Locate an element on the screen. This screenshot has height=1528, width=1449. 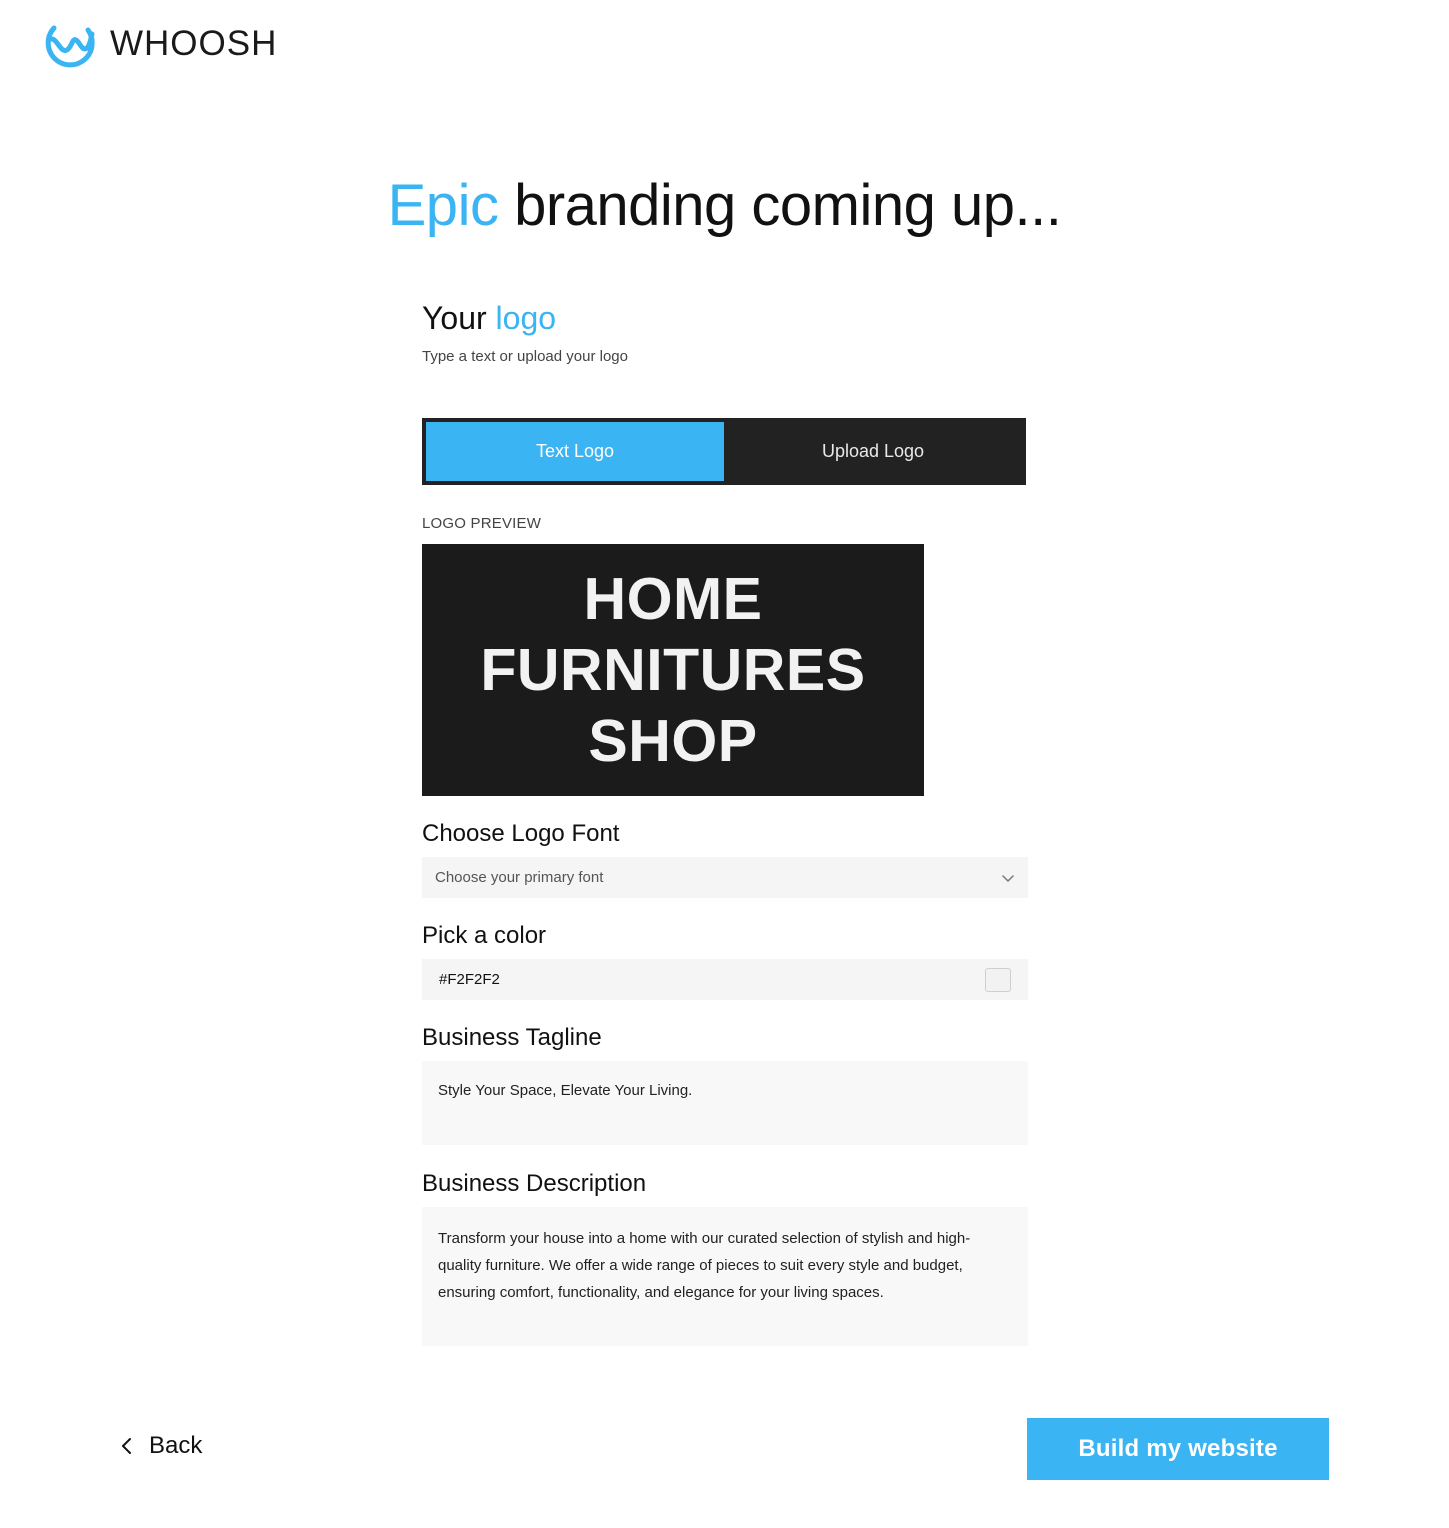
logo-preview: HOME FURNITURES SHOP is located at coordinates (673, 670).